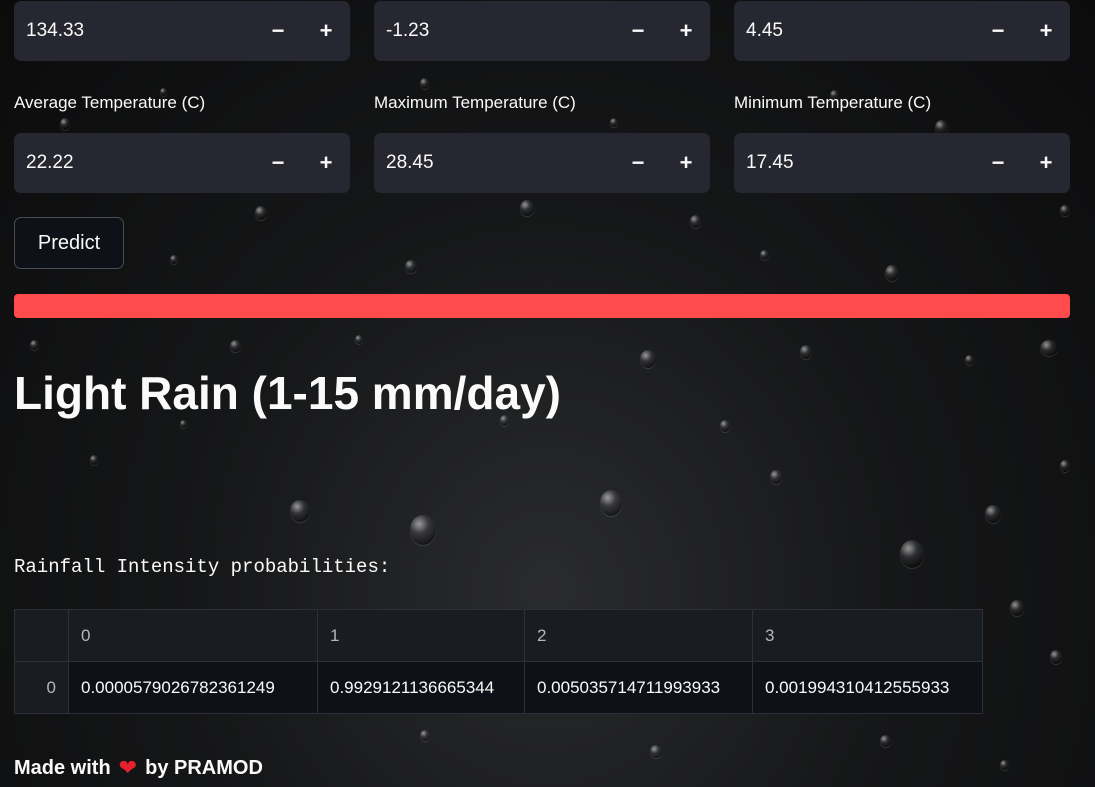 The height and width of the screenshot is (787, 1095). Describe the element at coordinates (867, 687) in the screenshot. I see `table-cell: 0.001994310412555933` at that location.